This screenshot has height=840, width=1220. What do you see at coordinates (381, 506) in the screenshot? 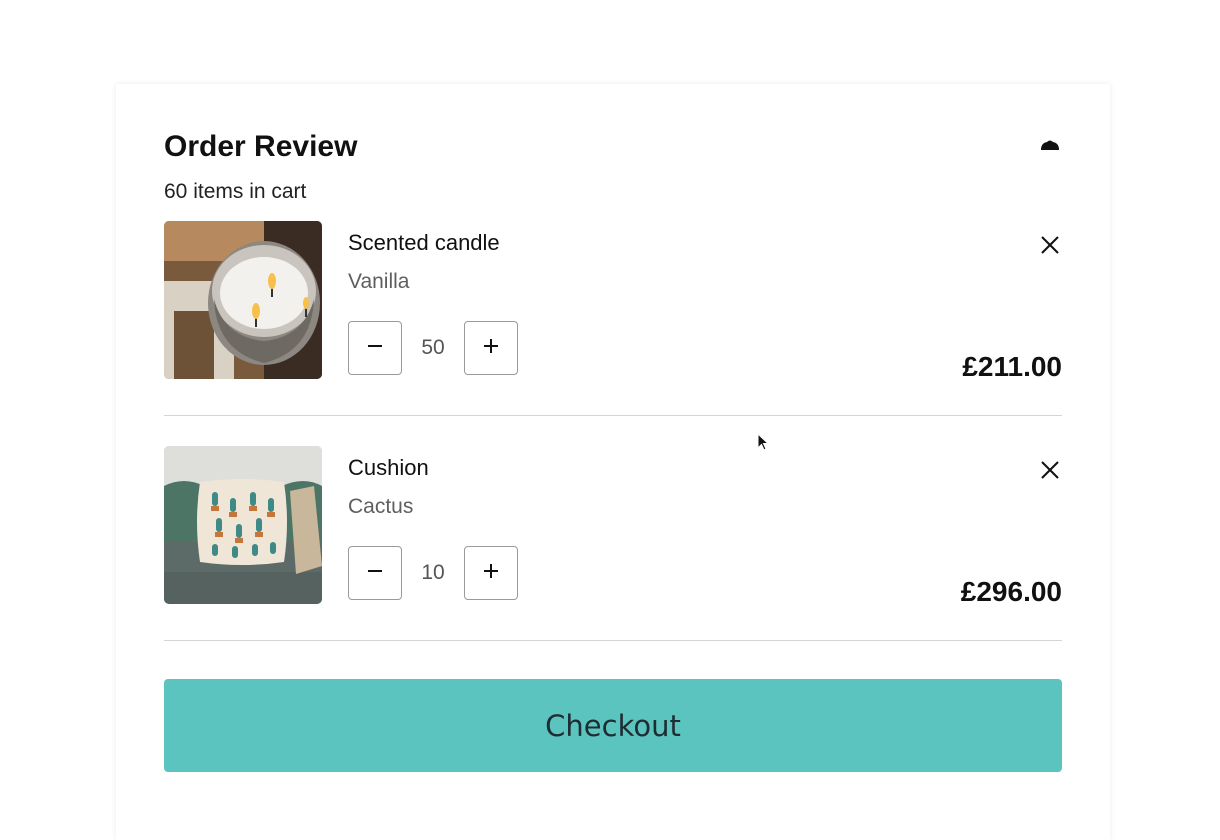
I see `item-variant: Cactus` at bounding box center [381, 506].